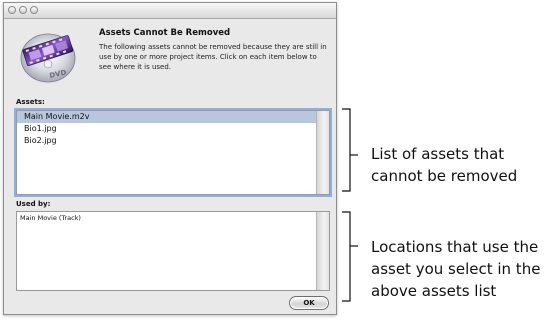 The image size is (553, 321). What do you see at coordinates (434, 291) in the screenshot?
I see `used-by-callout-line-3: above assets list` at bounding box center [434, 291].